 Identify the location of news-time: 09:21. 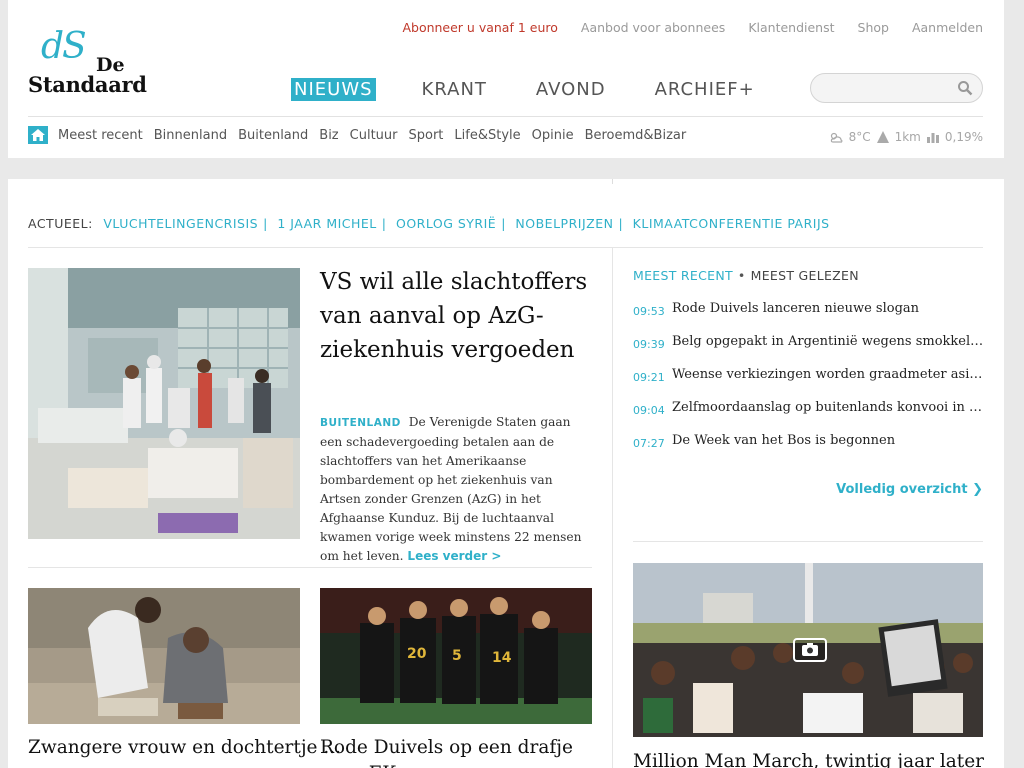
(649, 377).